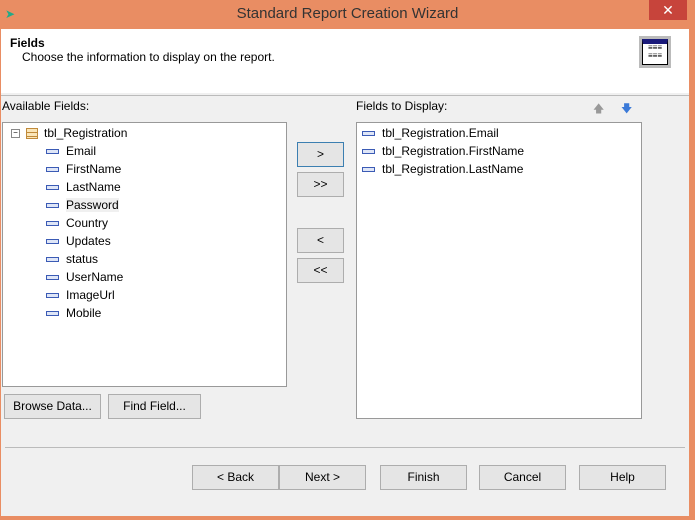  I want to click on add-field-button: >, so click(320, 154).